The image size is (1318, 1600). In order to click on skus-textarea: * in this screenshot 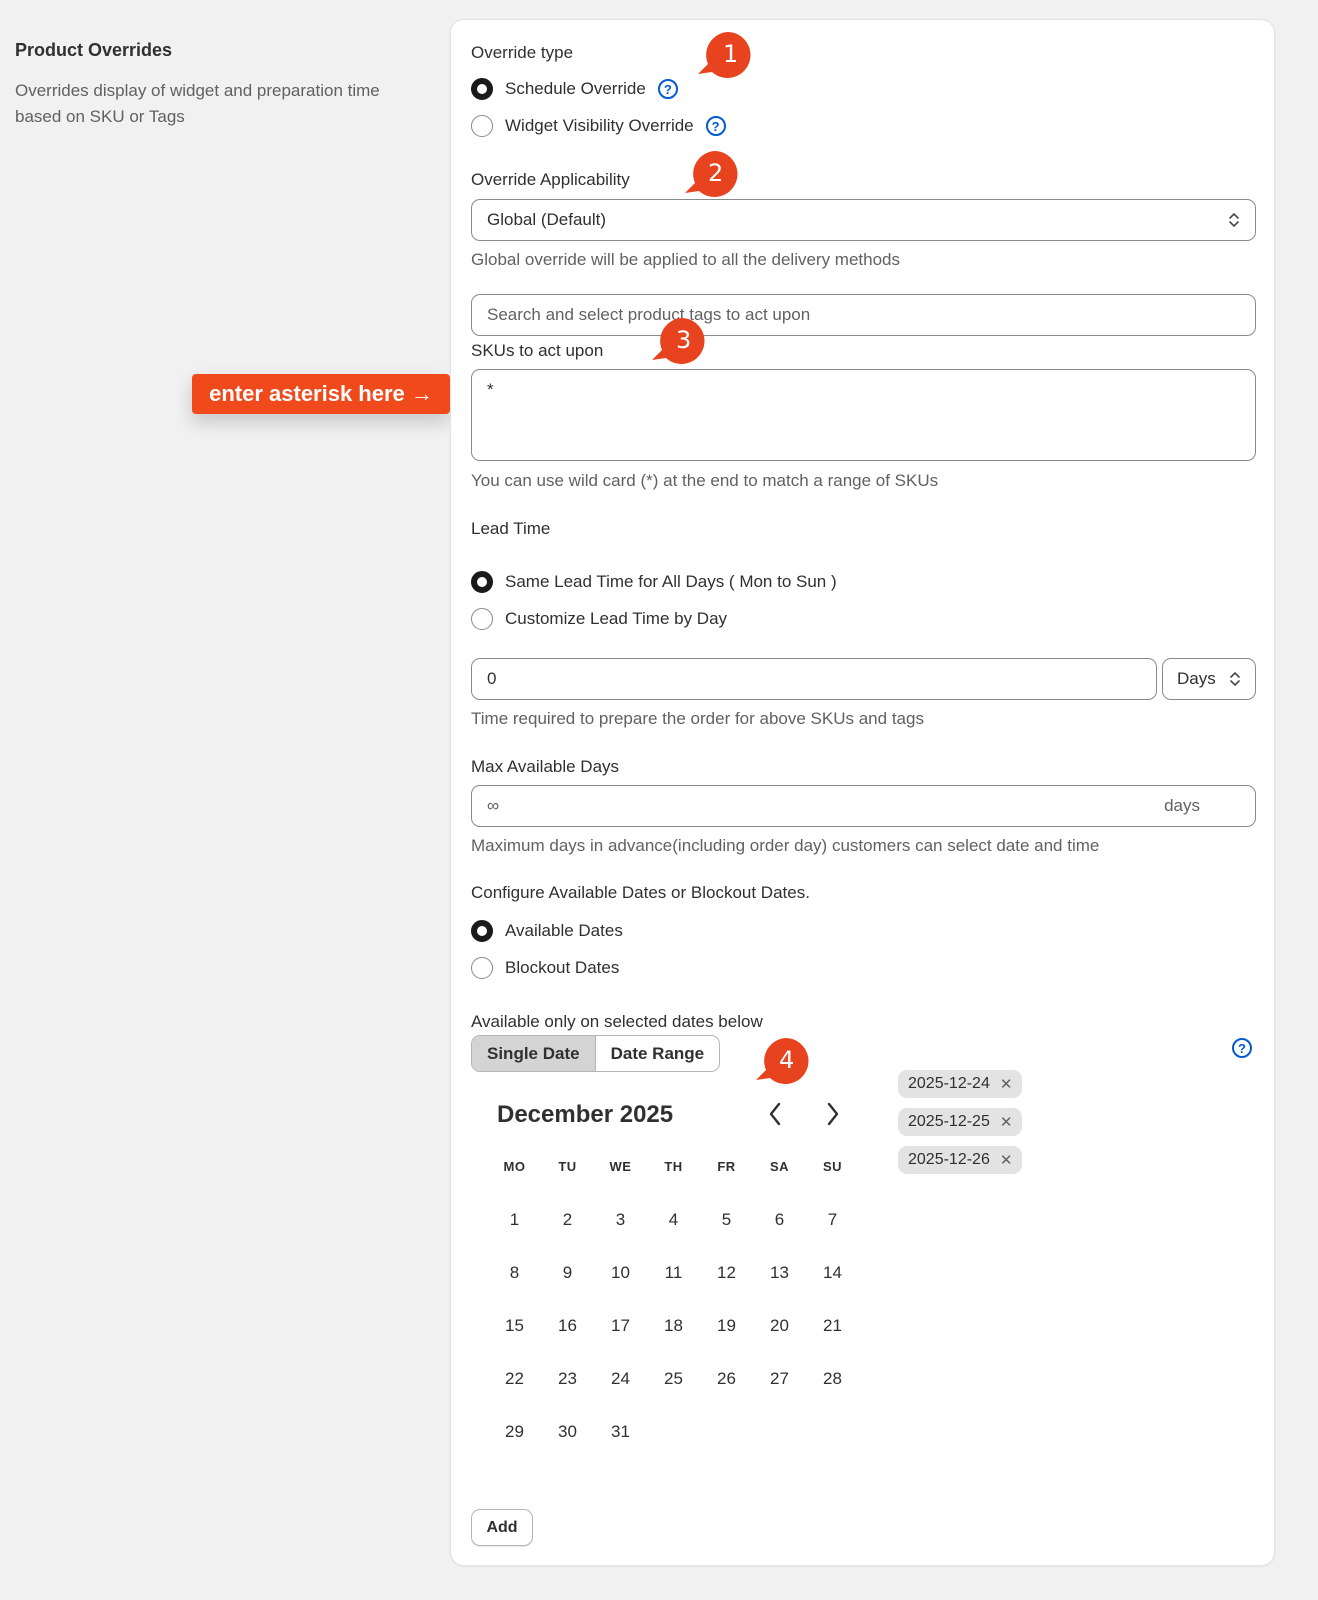, I will do `click(863, 415)`.